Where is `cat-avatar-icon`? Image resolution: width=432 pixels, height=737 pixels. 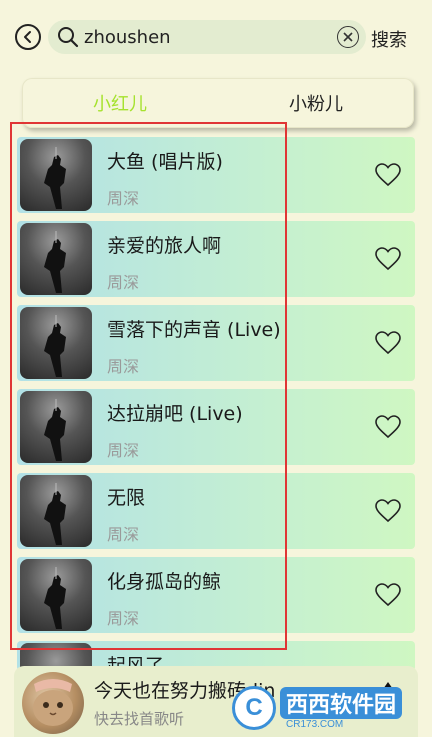 cat-avatar-icon is located at coordinates (53, 702).